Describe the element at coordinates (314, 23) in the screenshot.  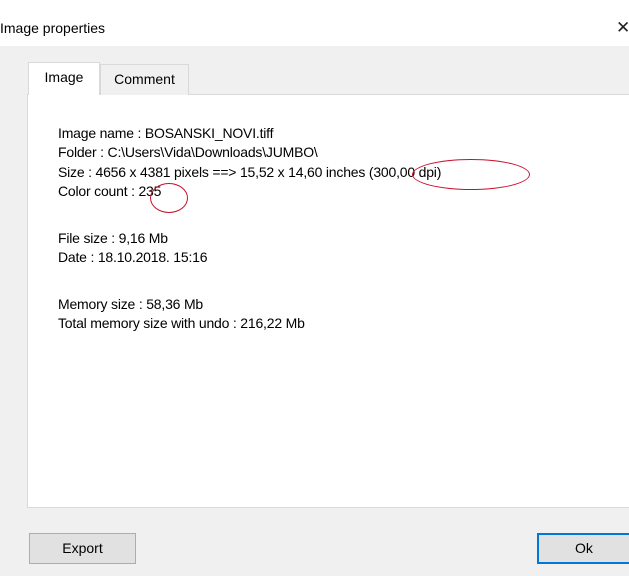
I see `title-bar: Image properties ✕` at that location.